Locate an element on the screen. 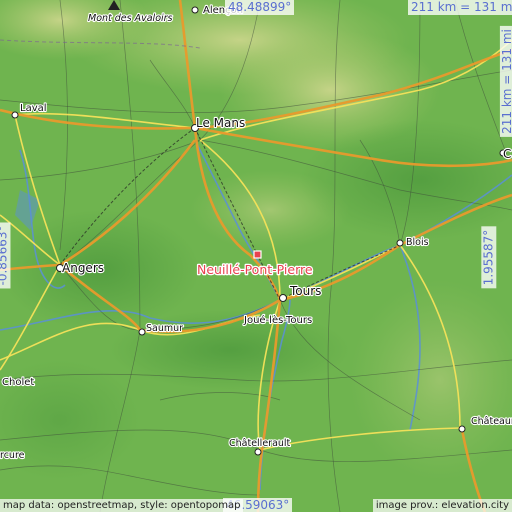 The width and height of the screenshot is (512, 512). label-angers: Angers is located at coordinates (83, 268).